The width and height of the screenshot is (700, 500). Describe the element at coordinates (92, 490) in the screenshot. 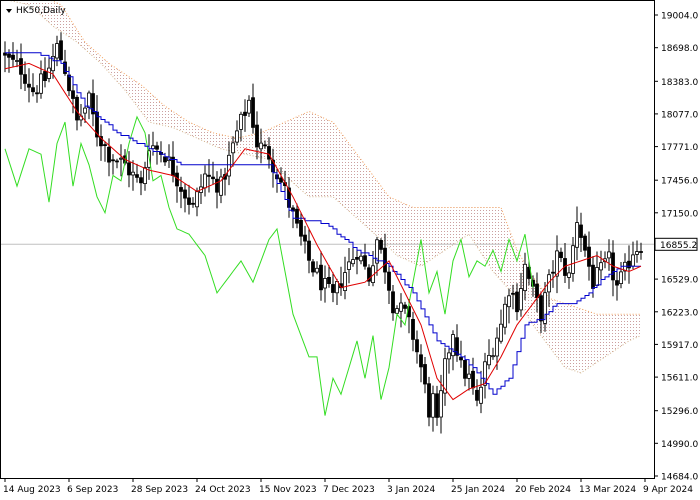

I see `x-tick-label: 6 Sep 2023` at that location.